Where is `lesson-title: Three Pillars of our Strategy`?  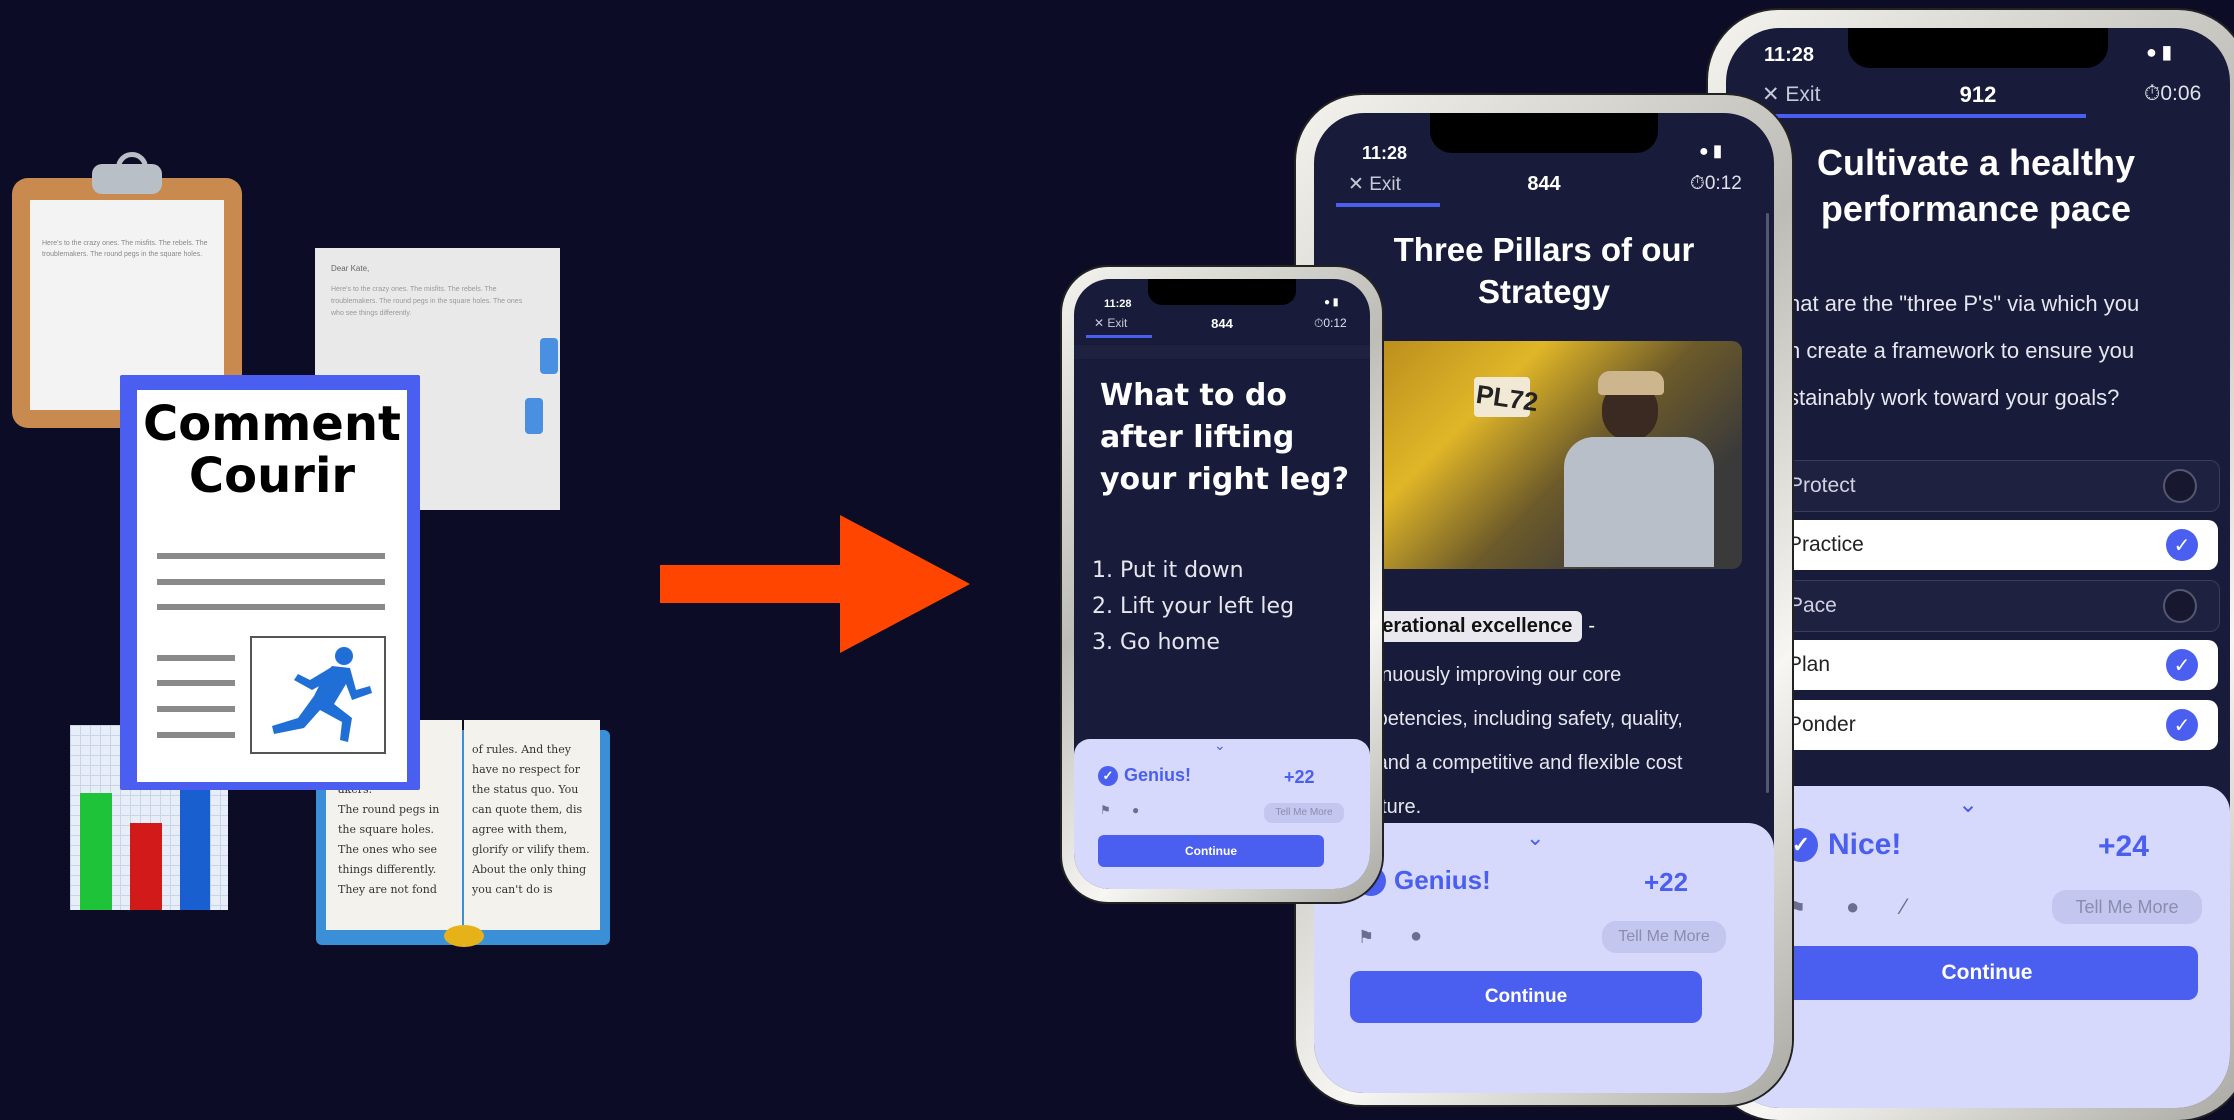
lesson-title: Three Pillars of our Strategy is located at coordinates (1544, 270).